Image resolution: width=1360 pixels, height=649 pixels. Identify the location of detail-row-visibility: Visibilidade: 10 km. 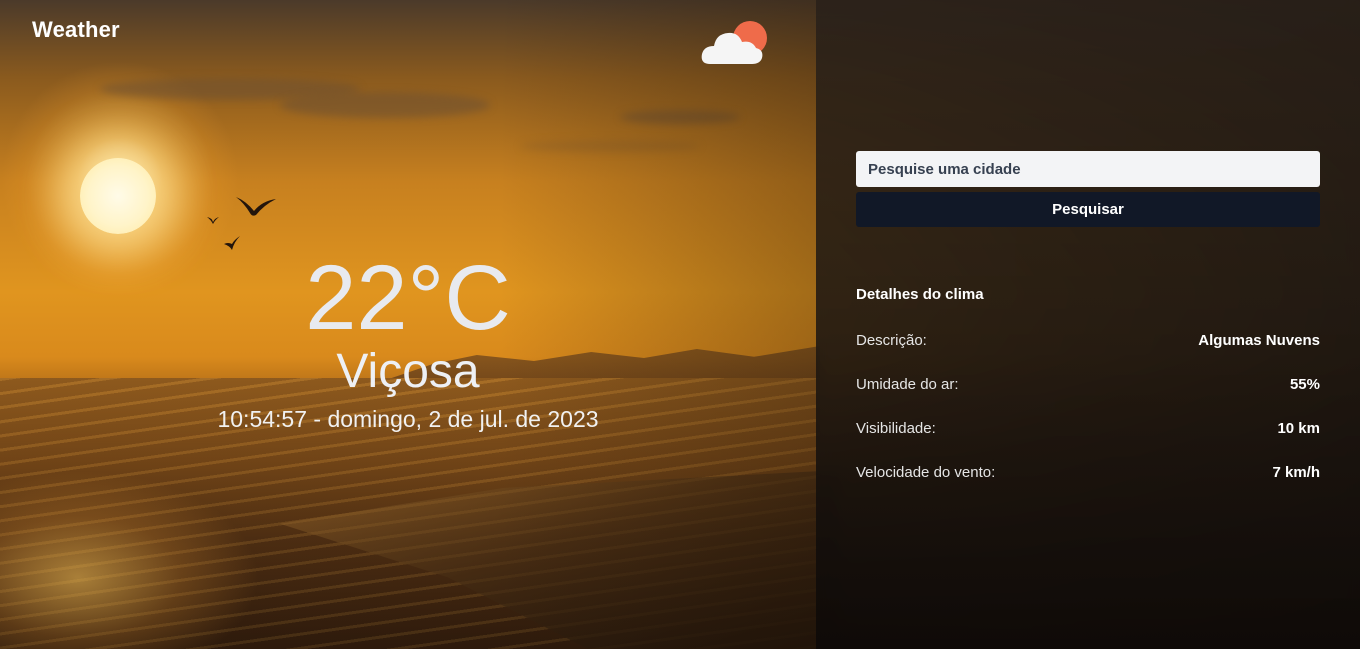
(1088, 428).